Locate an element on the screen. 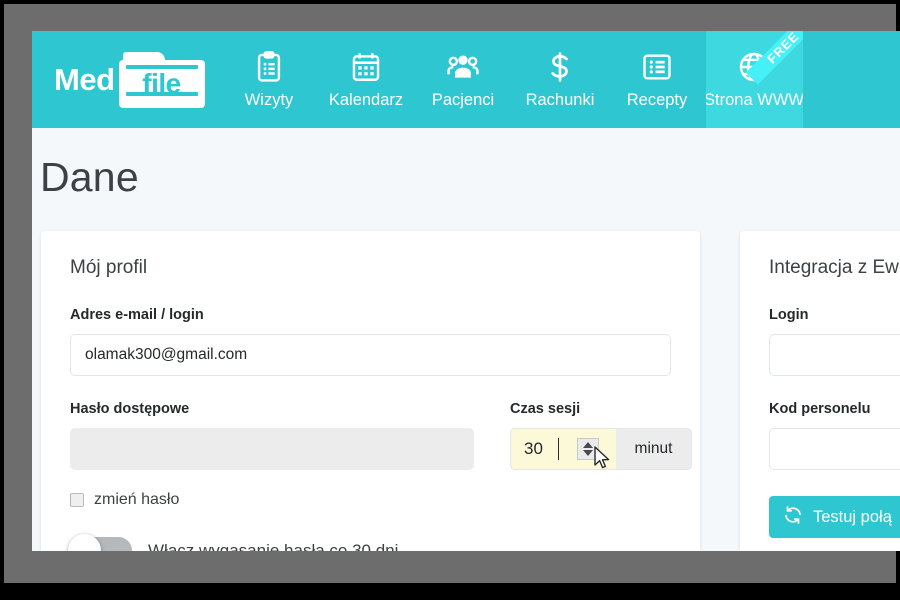 The image size is (900, 600). nav-label-kalendarz: Kalendarz is located at coordinates (366, 99).